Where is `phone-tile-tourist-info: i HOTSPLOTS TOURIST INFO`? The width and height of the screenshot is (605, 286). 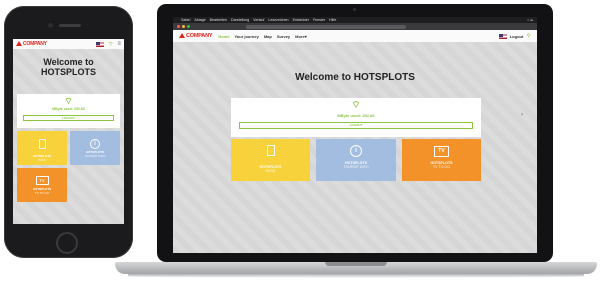 phone-tile-tourist-info: i HOTSPLOTS TOURIST INFO is located at coordinates (95, 148).